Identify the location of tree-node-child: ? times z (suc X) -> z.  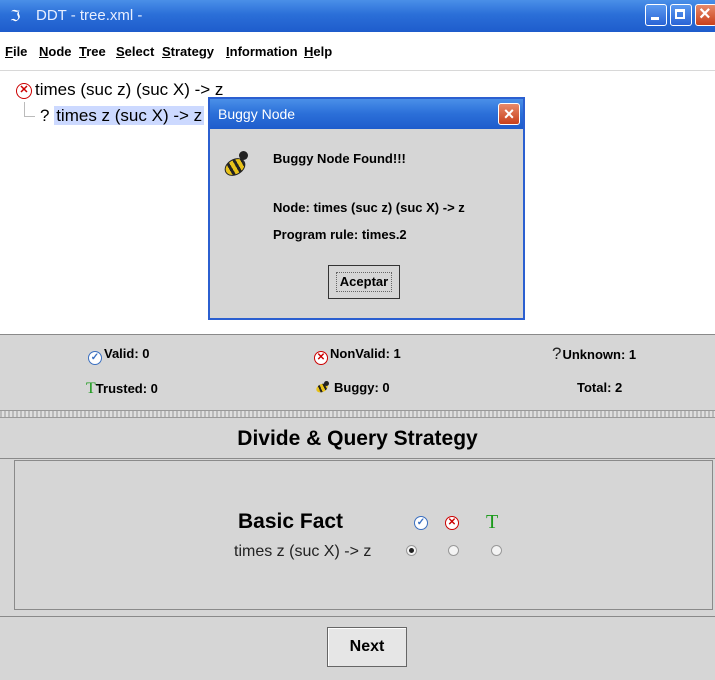
(122, 116).